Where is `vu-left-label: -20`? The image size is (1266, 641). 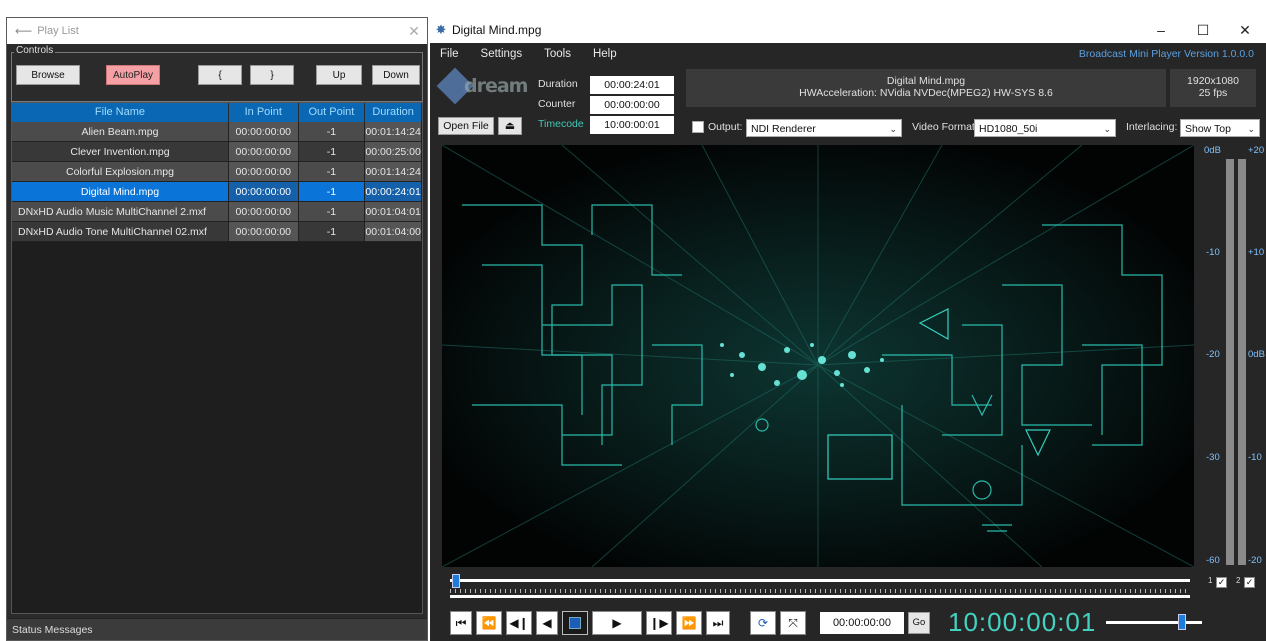 vu-left-label: -20 is located at coordinates (1213, 354).